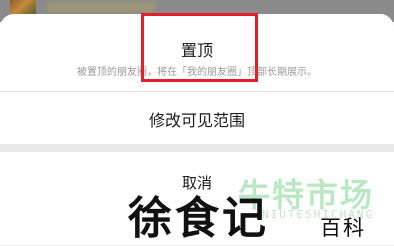 This screenshot has height=246, width=394. I want to click on edit-visibility-label: 修改可见范围, so click(196, 120).